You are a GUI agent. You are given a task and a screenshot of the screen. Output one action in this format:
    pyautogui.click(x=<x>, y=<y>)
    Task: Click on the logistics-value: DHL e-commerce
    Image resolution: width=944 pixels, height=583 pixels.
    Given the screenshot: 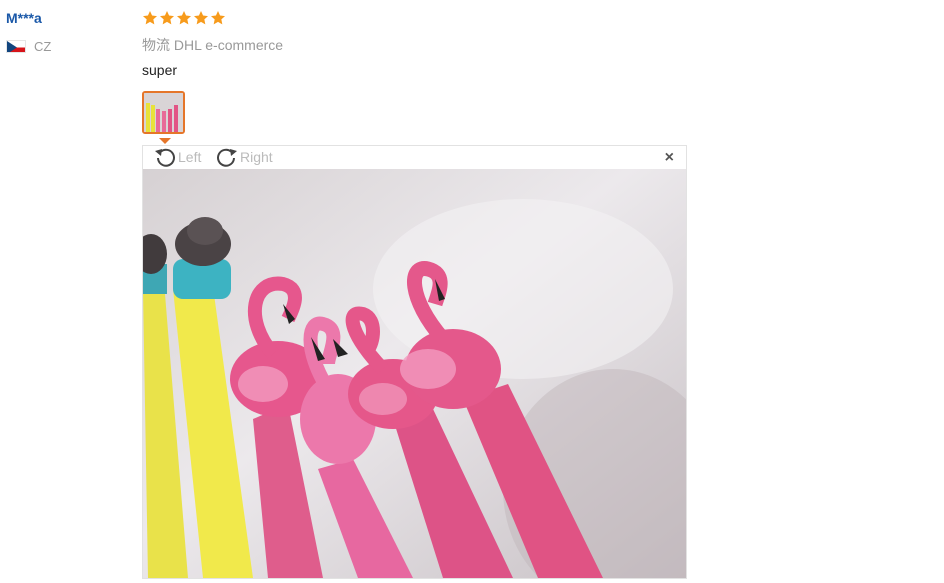 What is the action you would take?
    pyautogui.click(x=228, y=45)
    